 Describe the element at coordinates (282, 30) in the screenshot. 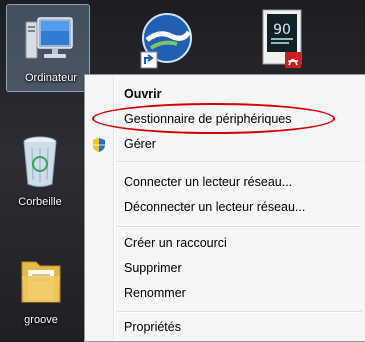

I see `svg-text: 90` at that location.